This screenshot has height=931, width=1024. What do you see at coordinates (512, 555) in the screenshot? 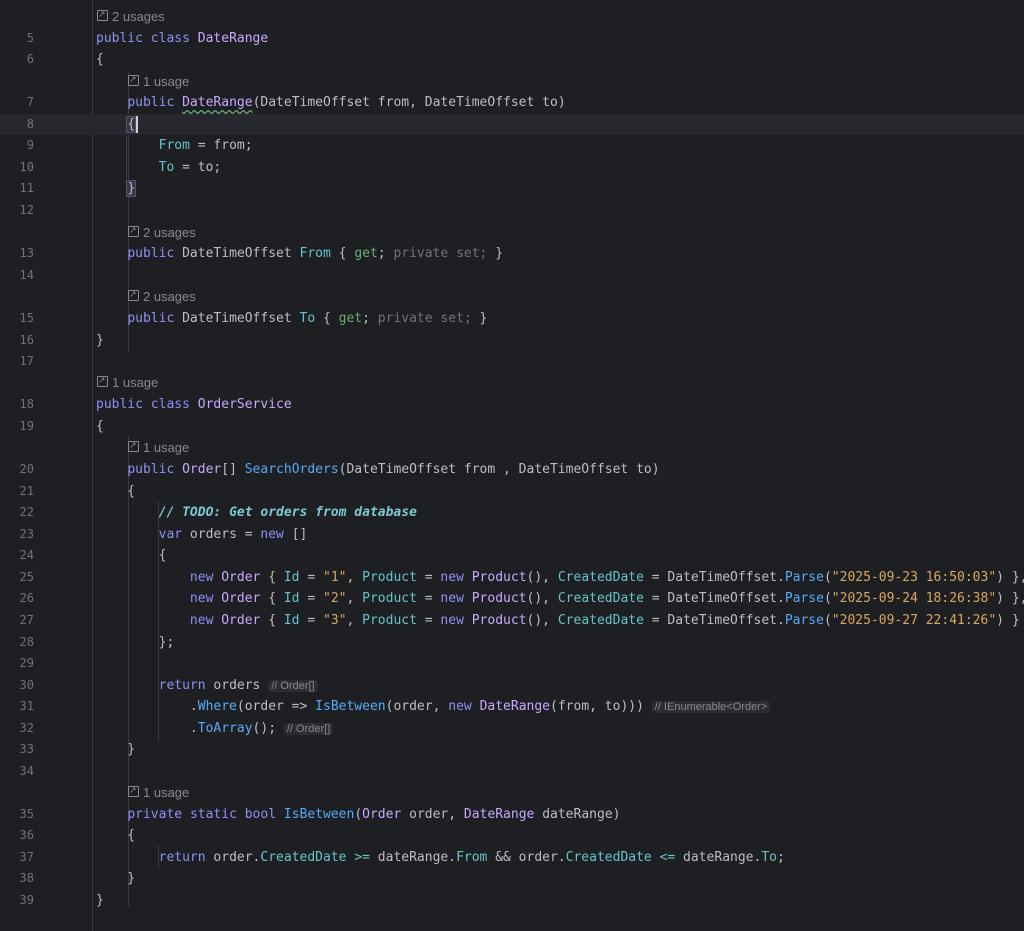
I see `code-line: 24 {` at bounding box center [512, 555].